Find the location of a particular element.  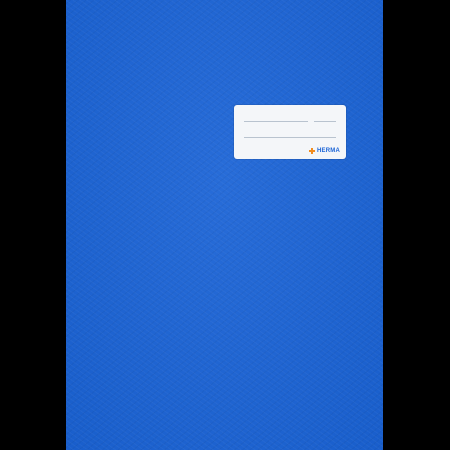

brand-name: HERMA is located at coordinates (328, 151).